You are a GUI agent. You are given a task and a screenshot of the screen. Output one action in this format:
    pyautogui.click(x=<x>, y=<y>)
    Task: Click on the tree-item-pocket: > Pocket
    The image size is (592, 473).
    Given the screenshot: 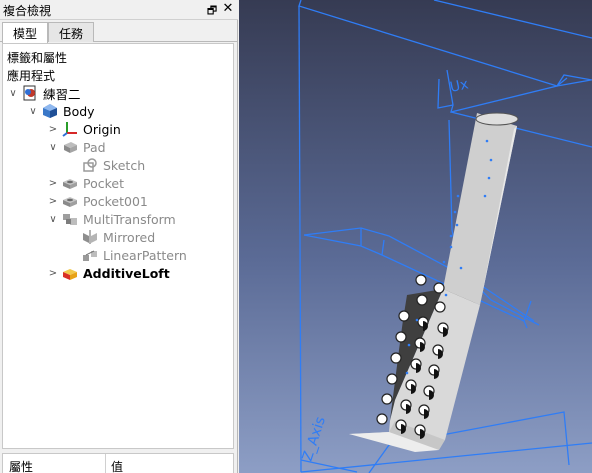 What is the action you would take?
    pyautogui.click(x=85, y=183)
    